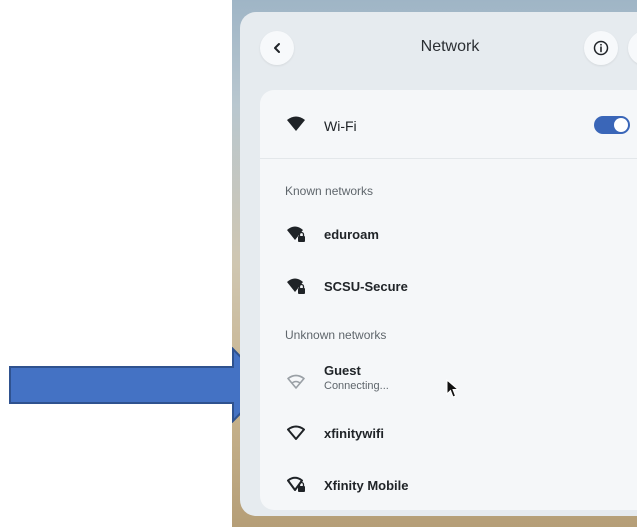  What do you see at coordinates (448, 485) in the screenshot?
I see `network-item-xfinity-mobile: Xfinity Mobile` at bounding box center [448, 485].